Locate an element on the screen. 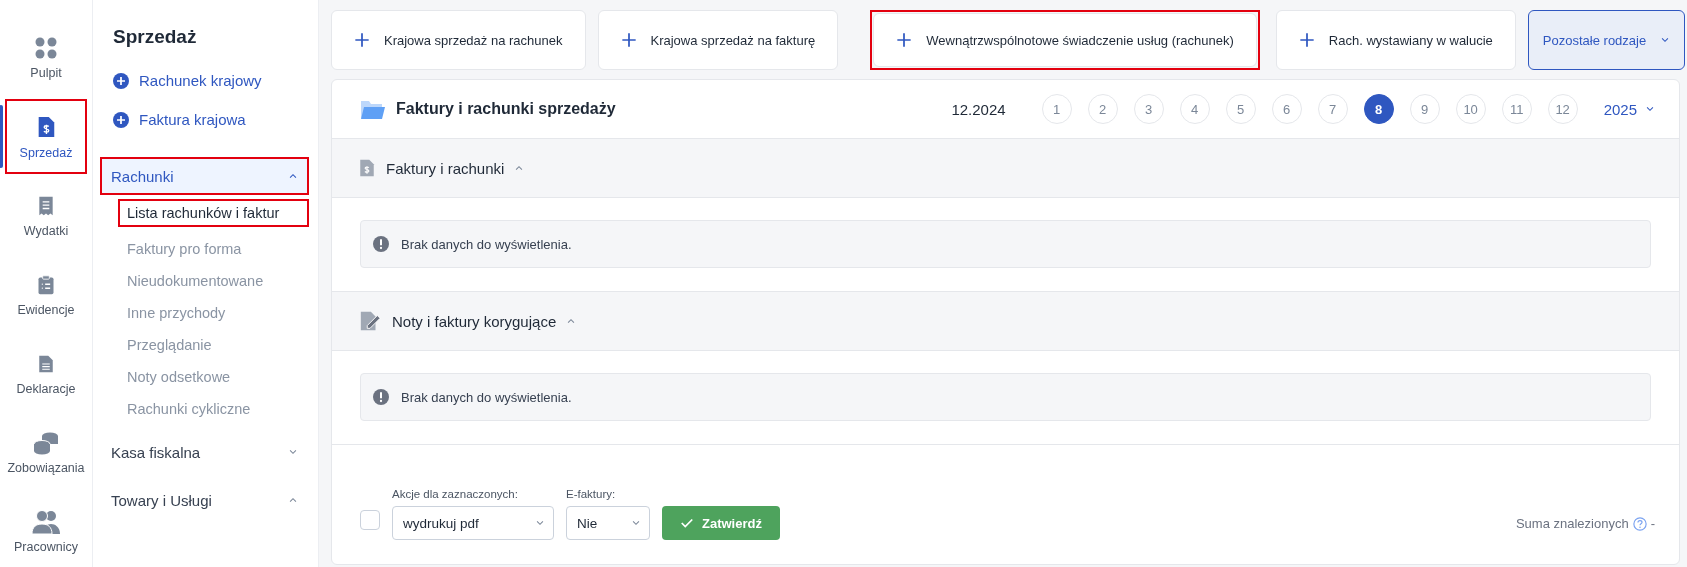 Image resolution: width=1687 pixels, height=567 pixels. month-button: 7 is located at coordinates (1332, 109).